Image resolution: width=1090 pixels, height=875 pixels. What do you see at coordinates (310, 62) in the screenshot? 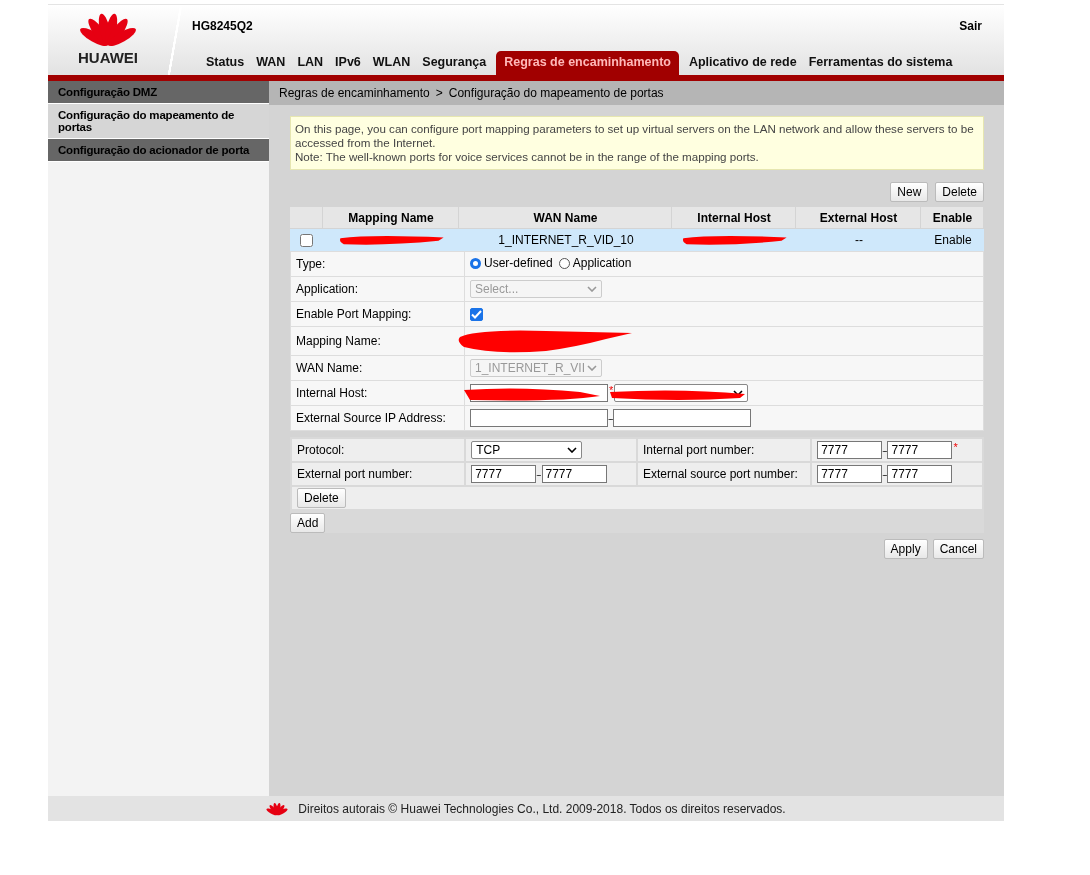
I see `nav-tab: LAN` at bounding box center [310, 62].